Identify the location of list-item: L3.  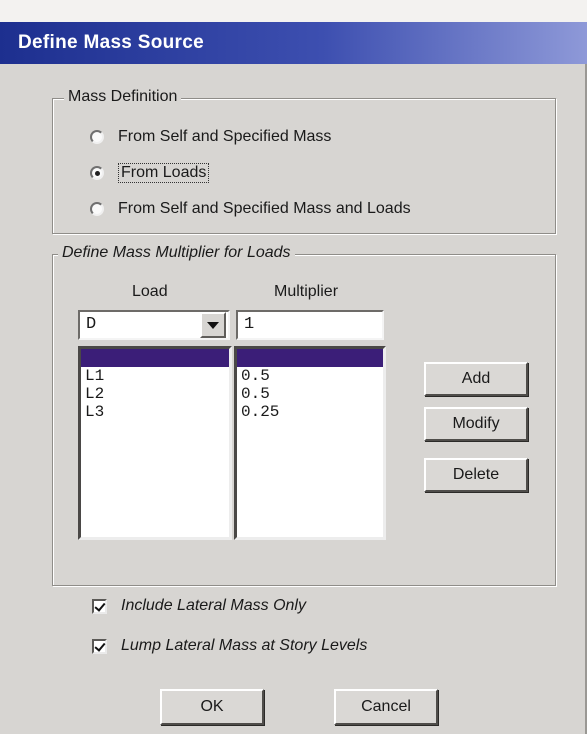
(155, 412).